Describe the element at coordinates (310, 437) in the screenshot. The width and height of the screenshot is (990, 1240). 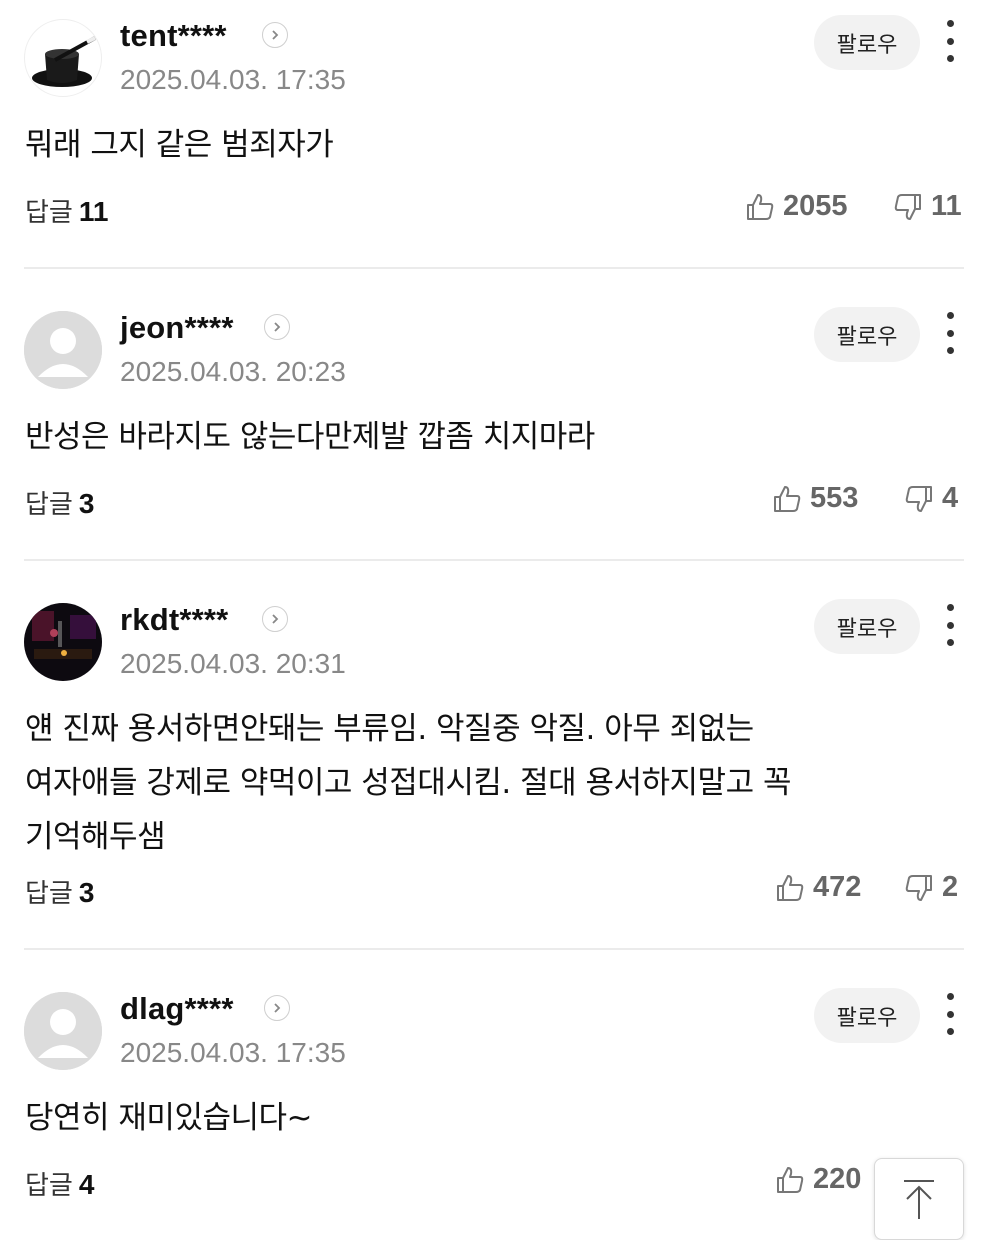
I see `comment-text: 반성은 바라지도 않는다만제발 깝좀 치지마라` at that location.